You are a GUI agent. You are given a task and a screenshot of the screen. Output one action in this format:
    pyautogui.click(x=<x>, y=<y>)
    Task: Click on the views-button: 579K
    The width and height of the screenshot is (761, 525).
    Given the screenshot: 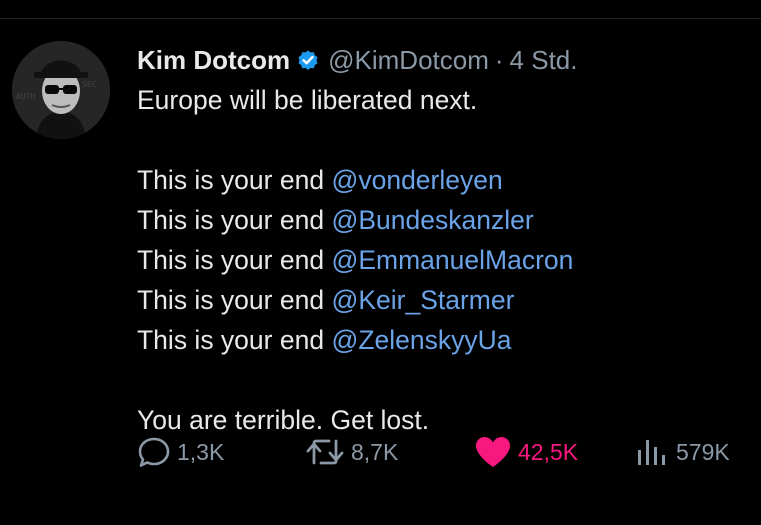 What is the action you would take?
    pyautogui.click(x=682, y=452)
    